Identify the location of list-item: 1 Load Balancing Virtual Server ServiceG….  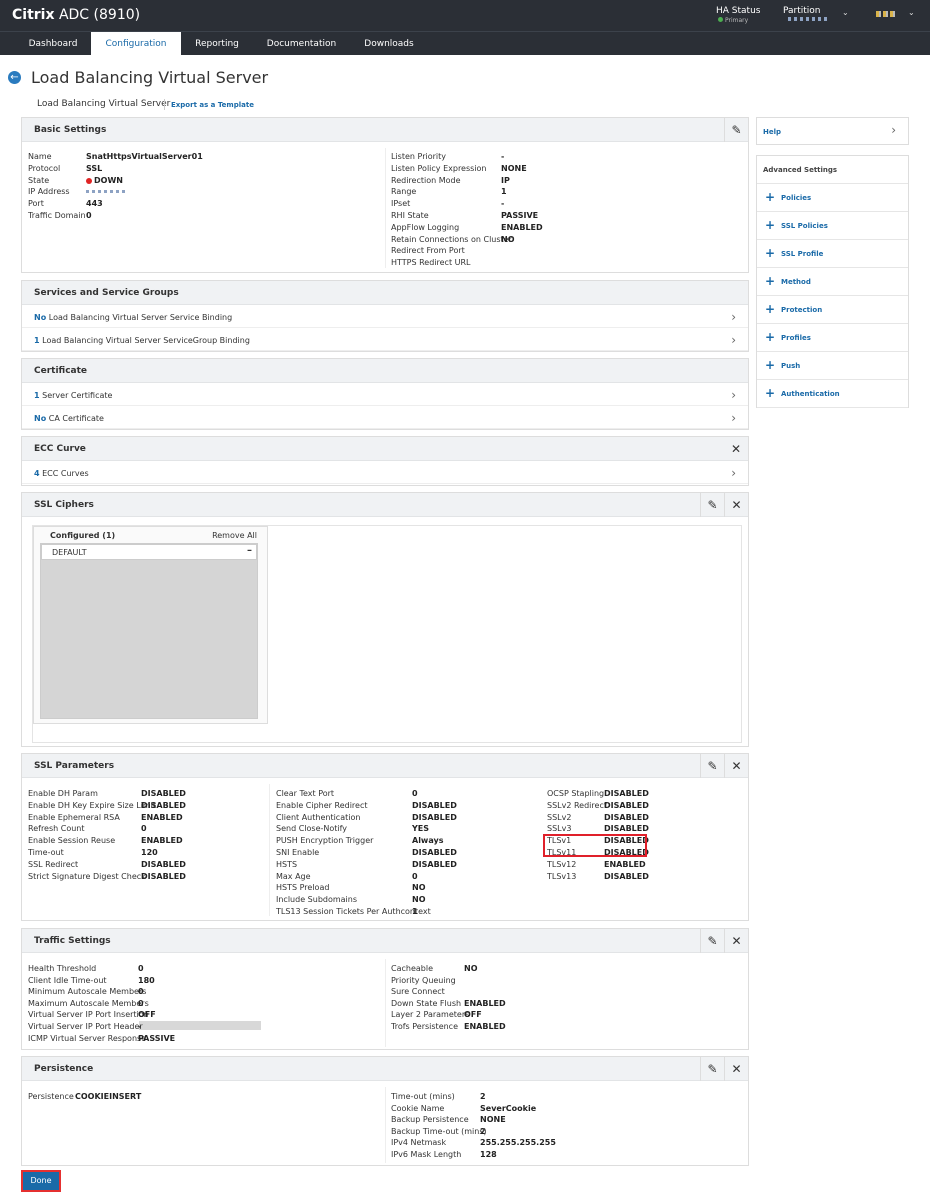
(385, 340).